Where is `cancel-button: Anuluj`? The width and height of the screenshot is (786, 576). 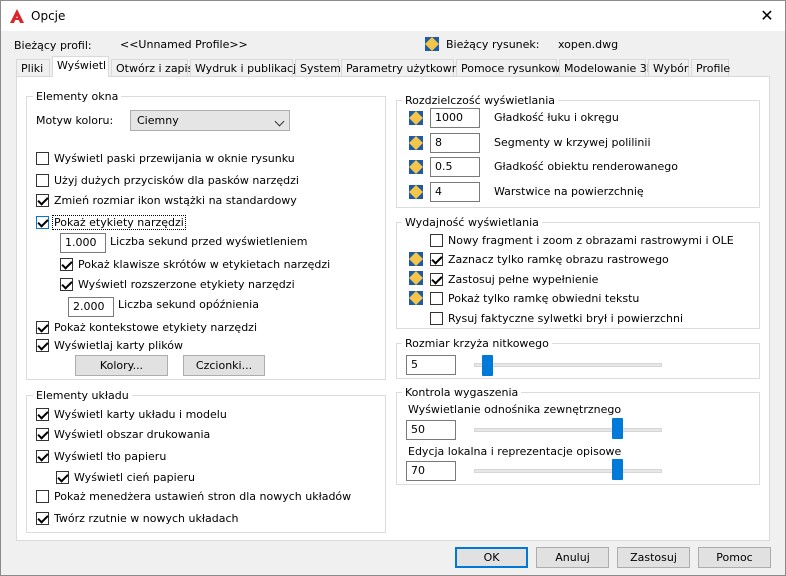
cancel-button: Anuluj is located at coordinates (572, 557).